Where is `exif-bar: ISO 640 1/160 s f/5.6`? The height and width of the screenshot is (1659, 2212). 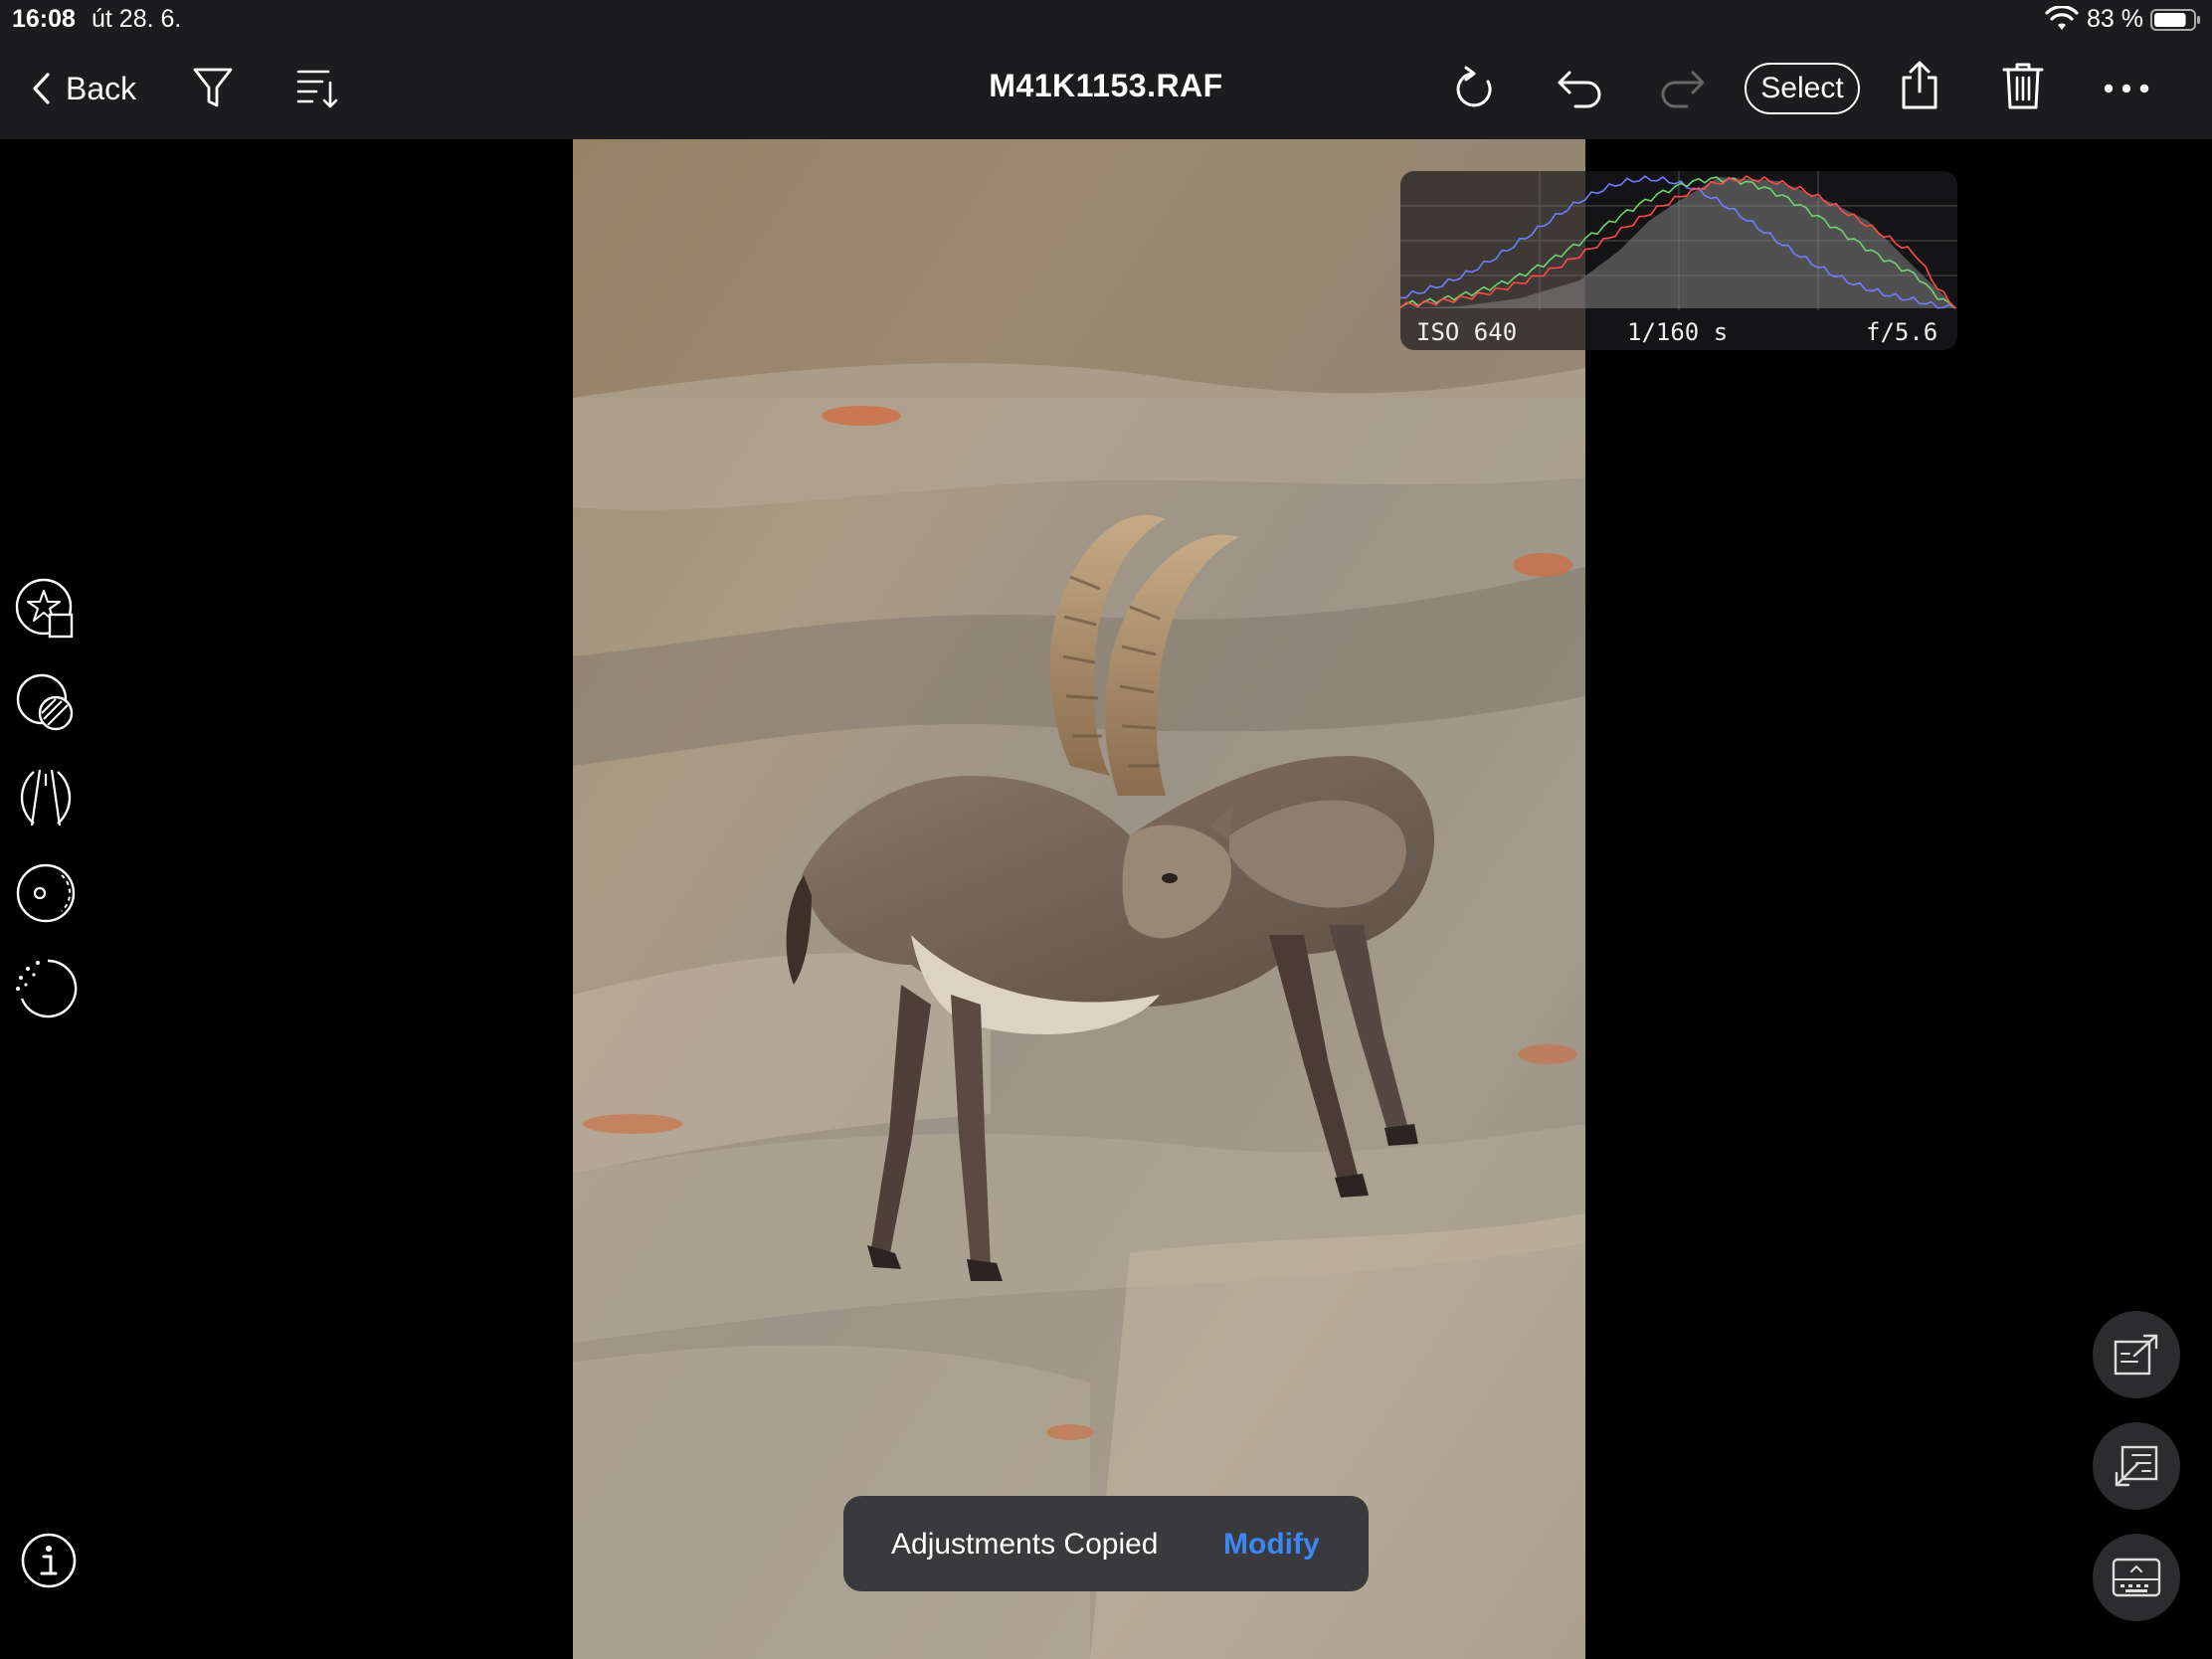
exif-bar: ISO 640 1/160 s f/5.6 is located at coordinates (1678, 330).